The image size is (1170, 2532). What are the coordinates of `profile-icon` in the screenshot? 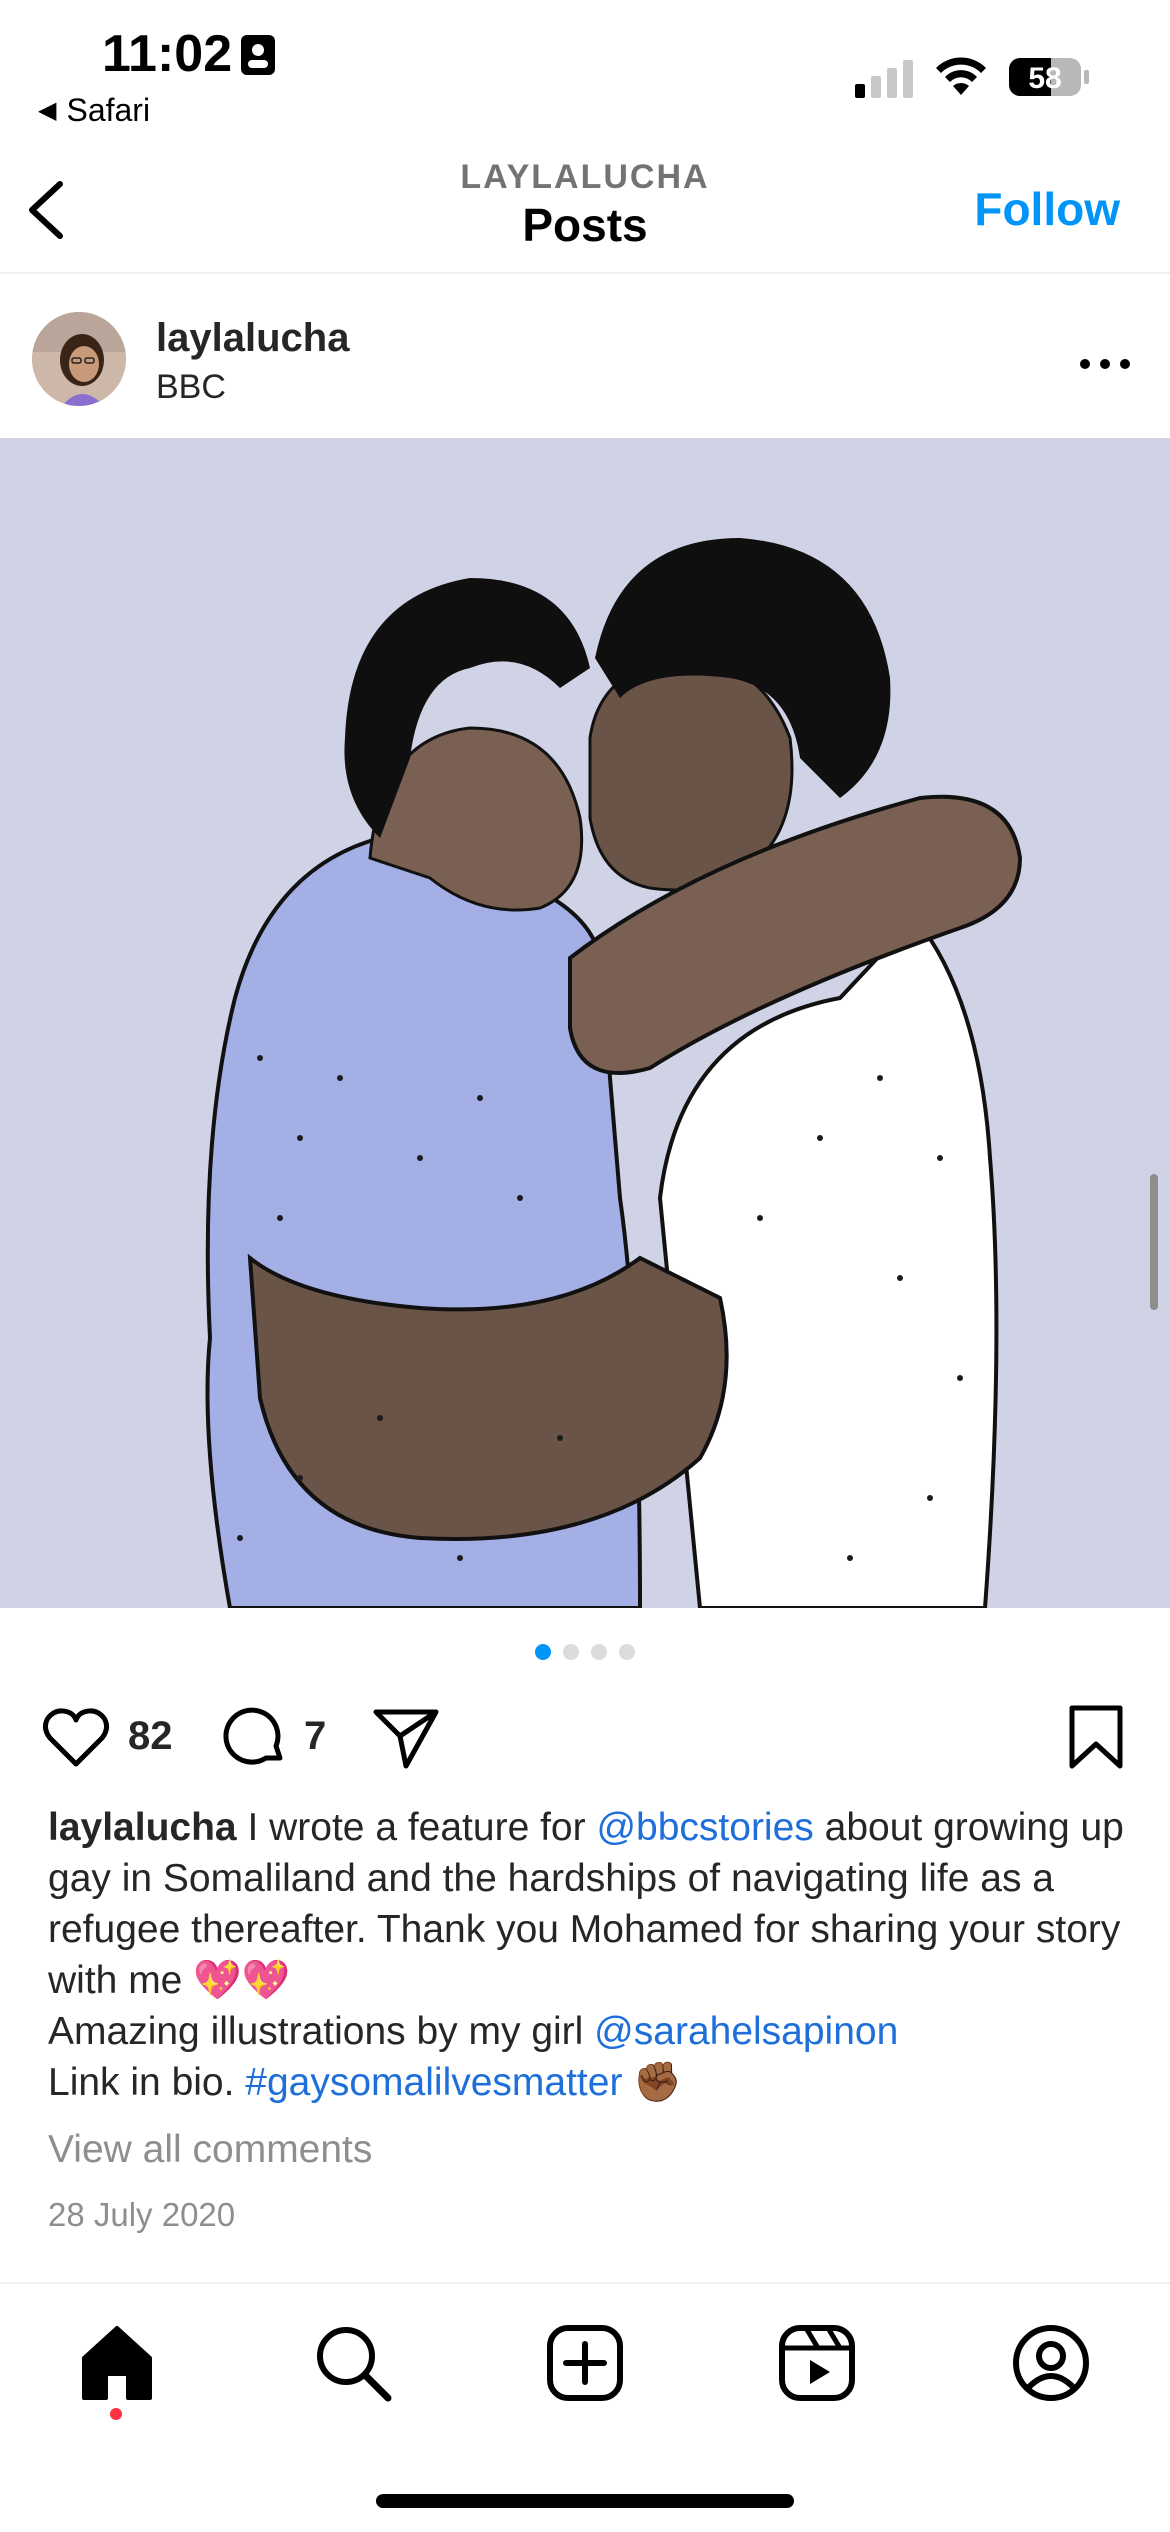 It's located at (1051, 2363).